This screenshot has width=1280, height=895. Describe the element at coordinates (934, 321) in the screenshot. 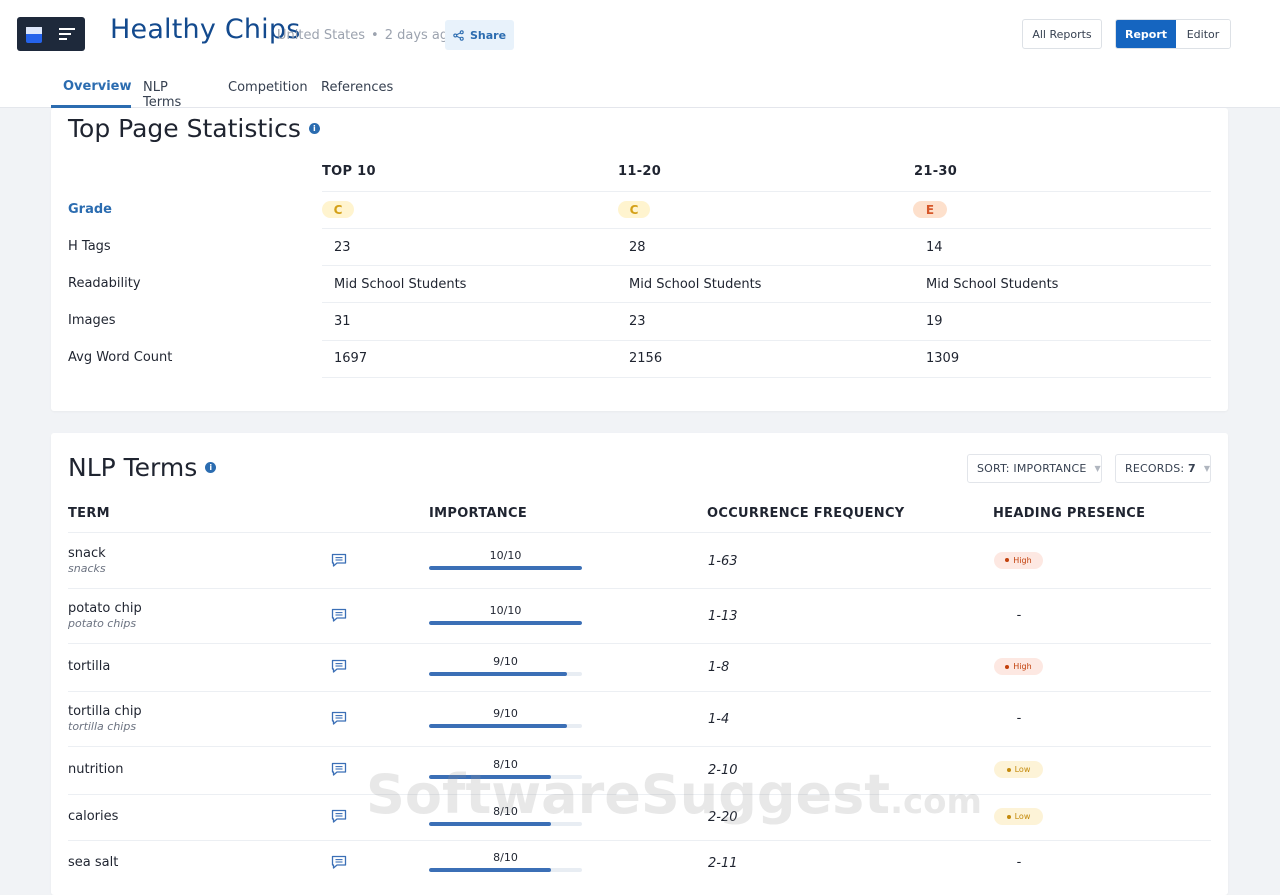

I see `stats-cell: 19` at that location.